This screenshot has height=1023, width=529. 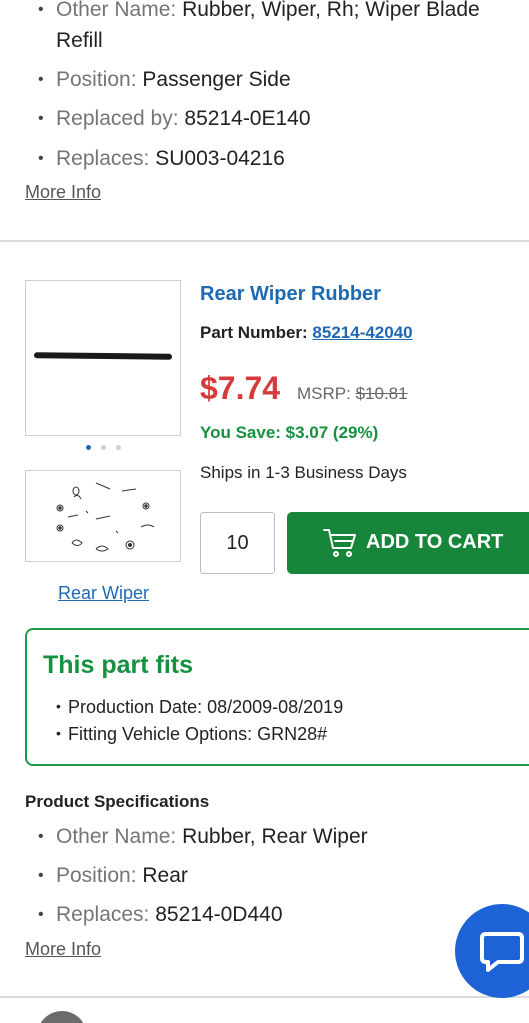 I want to click on part-number-row: Part Number: 85214-42040, so click(x=306, y=333).